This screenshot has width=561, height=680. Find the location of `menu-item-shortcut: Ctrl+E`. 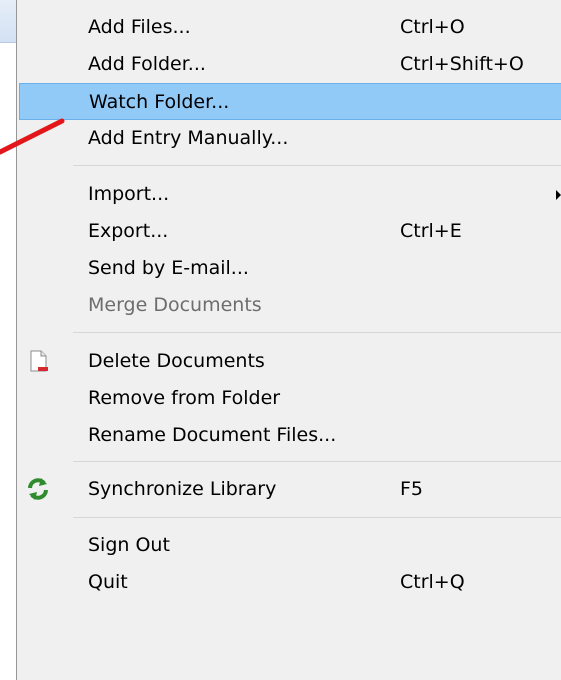

menu-item-shortcut: Ctrl+E is located at coordinates (431, 231).